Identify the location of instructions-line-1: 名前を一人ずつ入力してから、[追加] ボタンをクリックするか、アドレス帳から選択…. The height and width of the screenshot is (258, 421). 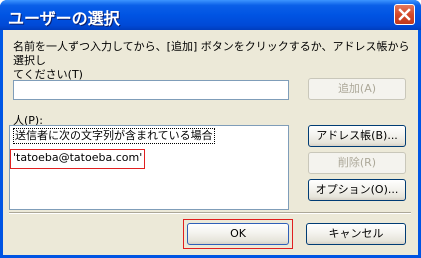
(211, 53).